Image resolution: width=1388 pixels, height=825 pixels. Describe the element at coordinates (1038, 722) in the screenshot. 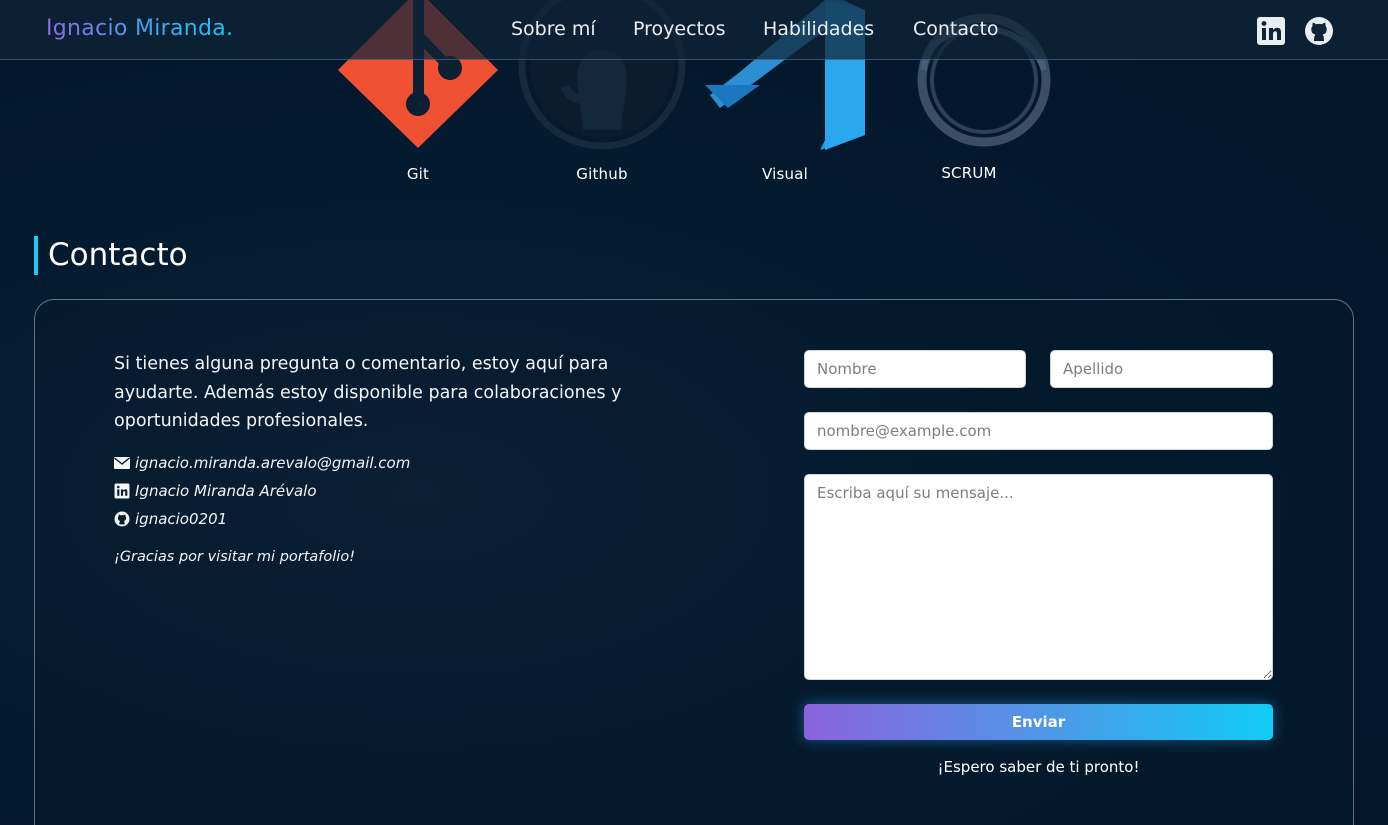

I see `send-button: Enviar` at that location.